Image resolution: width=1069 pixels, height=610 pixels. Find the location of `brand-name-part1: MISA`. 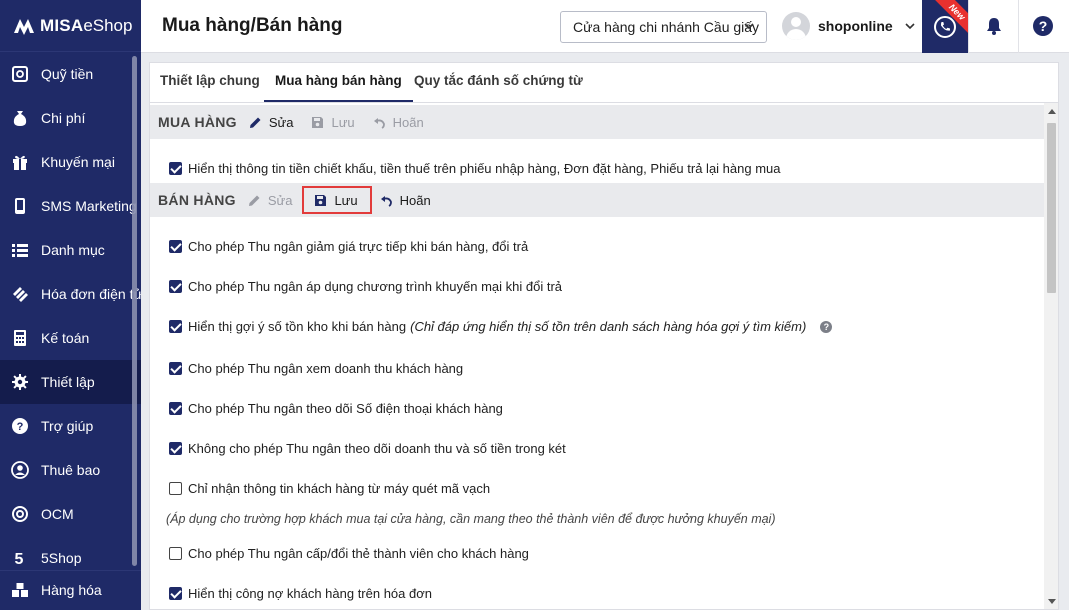

brand-name-part1: MISA is located at coordinates (62, 25).